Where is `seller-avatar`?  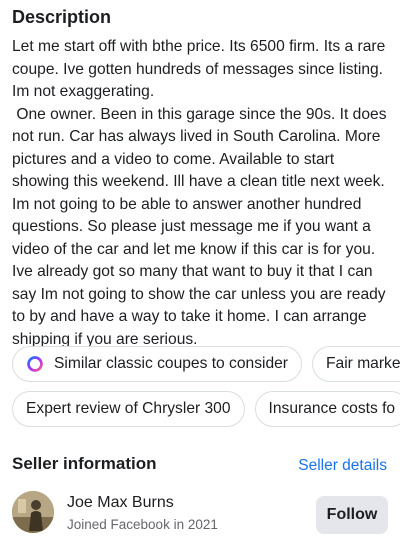
seller-avatar is located at coordinates (33, 512).